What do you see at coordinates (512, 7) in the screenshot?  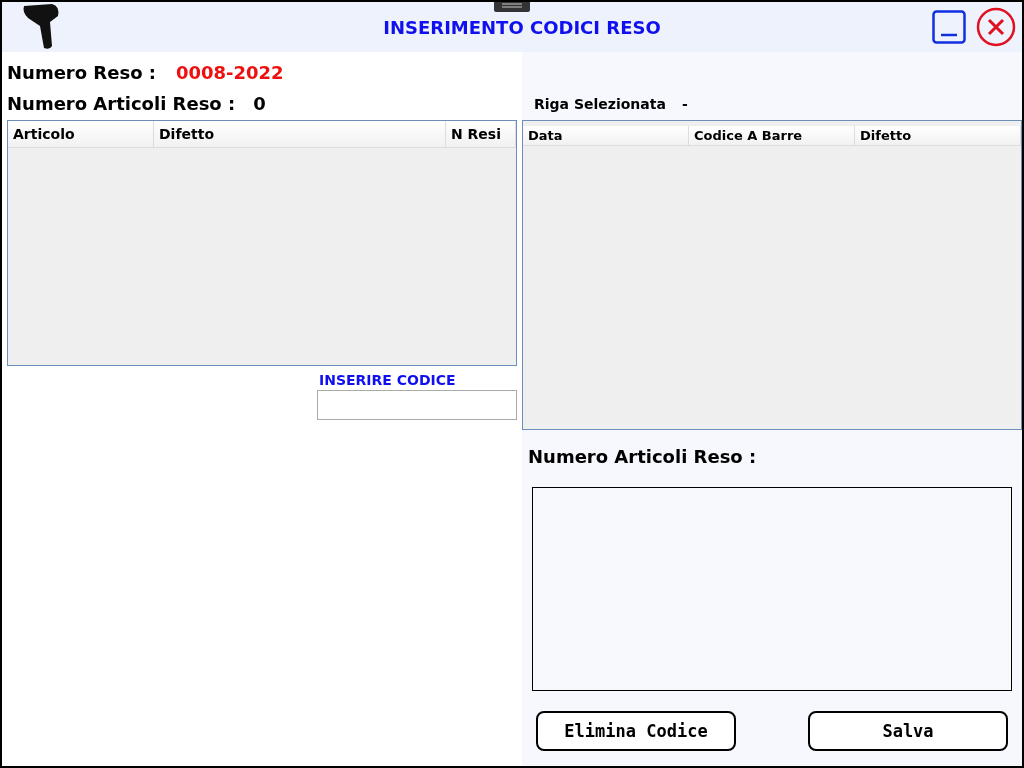 I see `drag-handle-icon` at bounding box center [512, 7].